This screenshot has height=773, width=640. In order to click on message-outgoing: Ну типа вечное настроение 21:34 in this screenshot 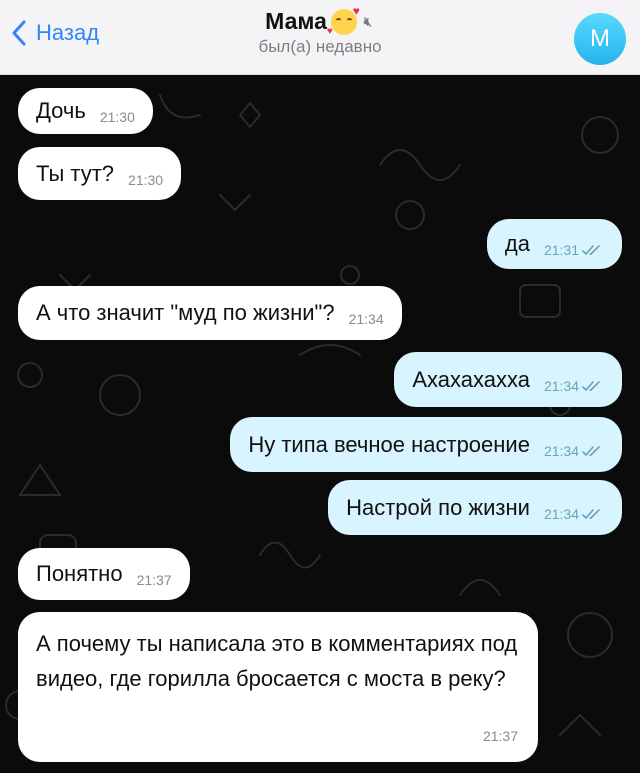, I will do `click(426, 444)`.